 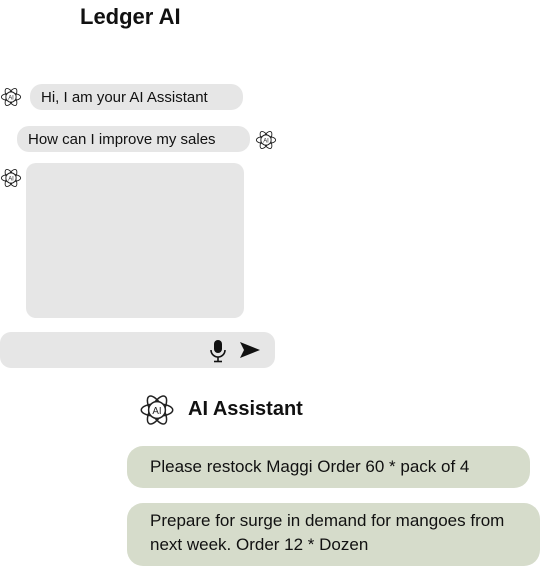 What do you see at coordinates (135, 240) in the screenshot?
I see `ai-response-bubble` at bounding box center [135, 240].